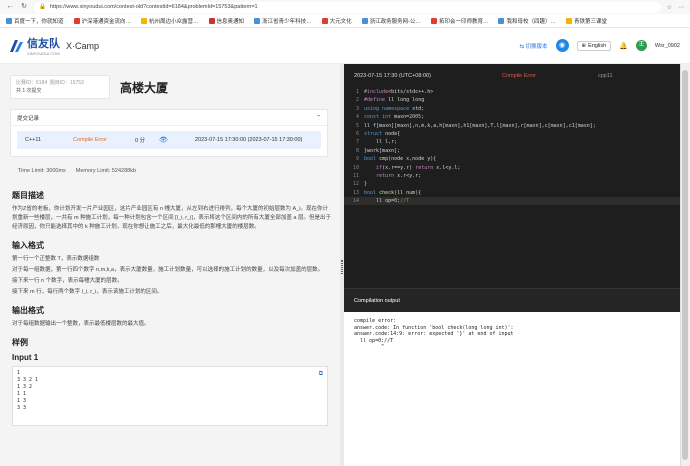  I want to click on submit-count: 共 1 次提交, so click(29, 91).